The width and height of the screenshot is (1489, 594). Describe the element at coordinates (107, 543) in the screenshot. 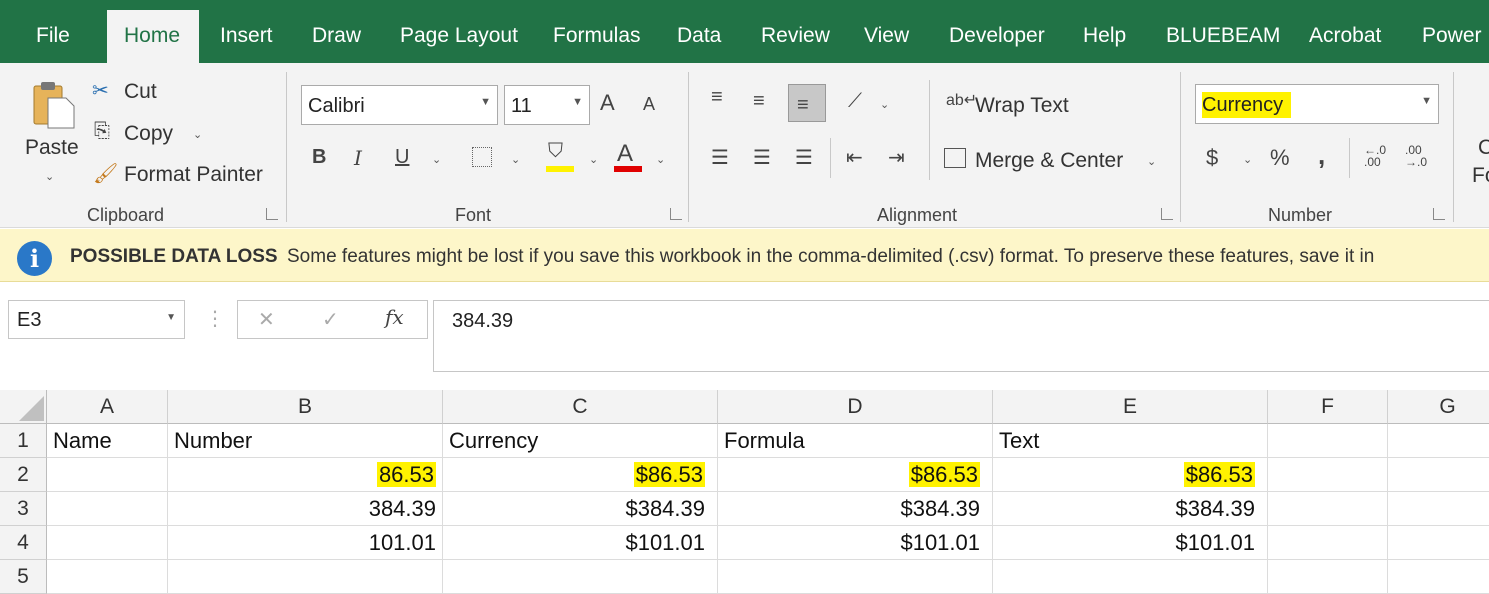

I see `cell-a4` at that location.